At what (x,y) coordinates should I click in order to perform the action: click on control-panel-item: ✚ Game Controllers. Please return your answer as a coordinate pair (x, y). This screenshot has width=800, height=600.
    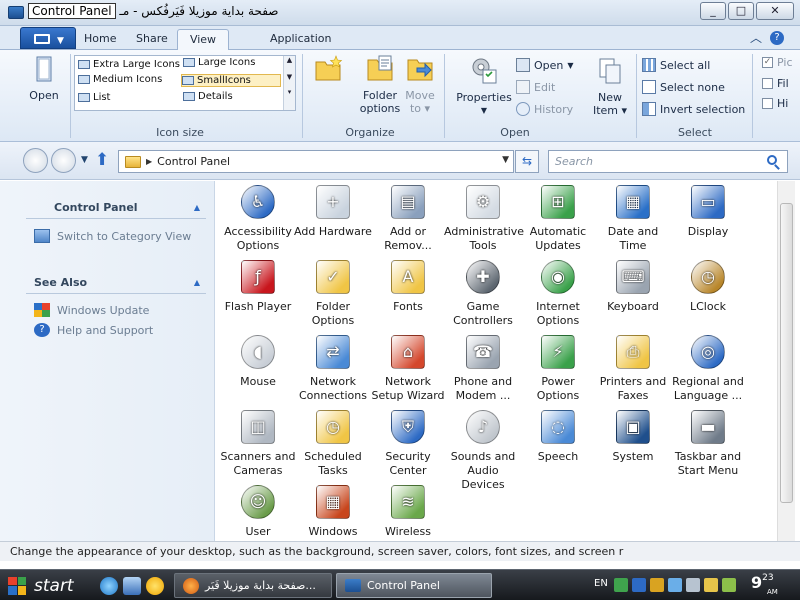
    Looking at the image, I should click on (483, 294).